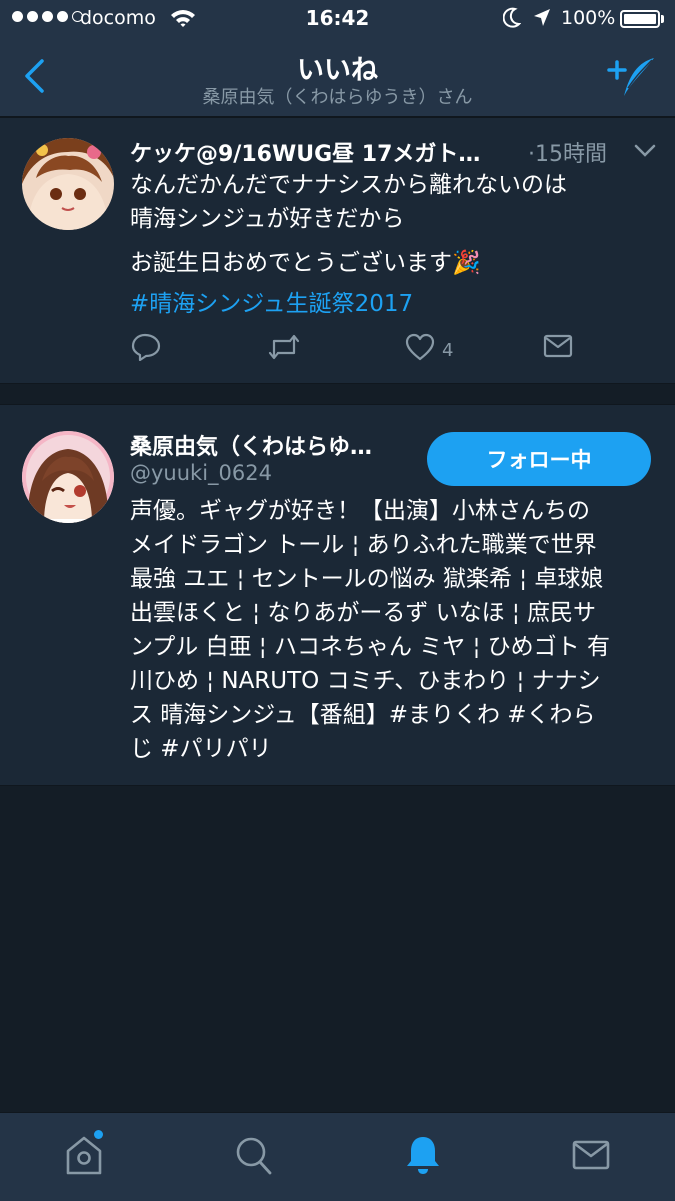 The image size is (675, 1201). I want to click on page-title: いいね, so click(337, 70).